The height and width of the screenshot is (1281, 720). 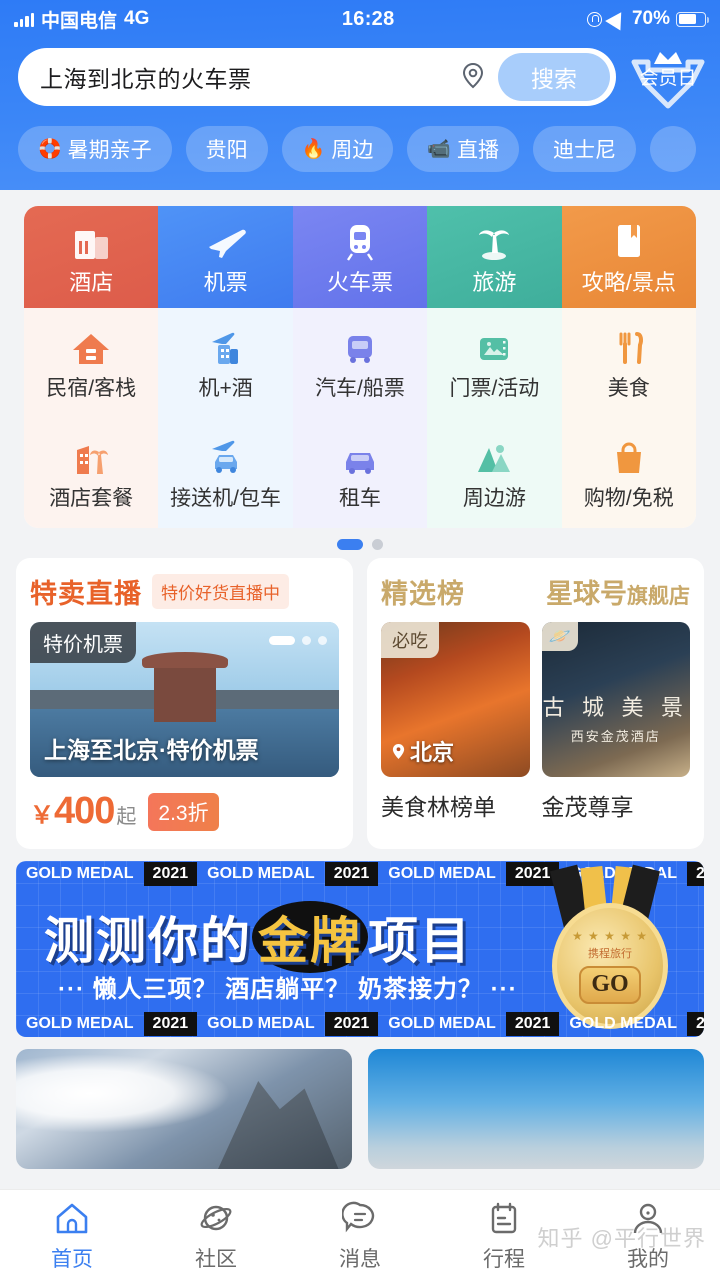 I want to click on grid-tile-food: 美食, so click(x=628, y=363).